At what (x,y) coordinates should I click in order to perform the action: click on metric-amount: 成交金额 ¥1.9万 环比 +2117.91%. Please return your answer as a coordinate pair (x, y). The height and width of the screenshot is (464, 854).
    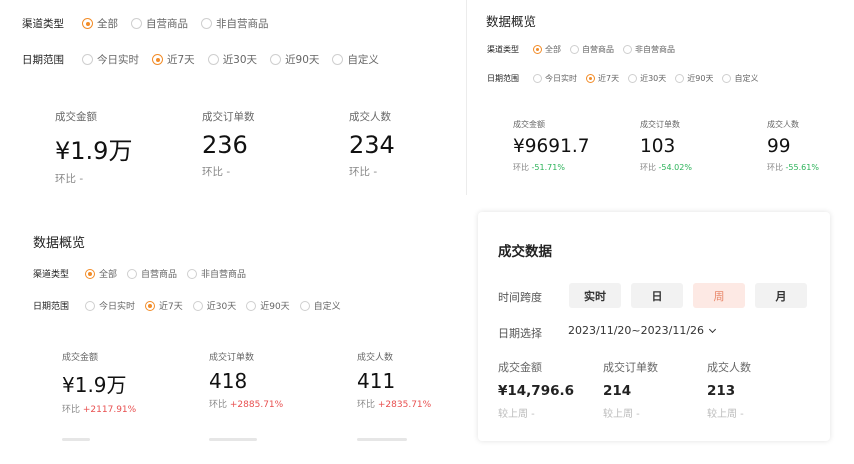
    Looking at the image, I should click on (99, 382).